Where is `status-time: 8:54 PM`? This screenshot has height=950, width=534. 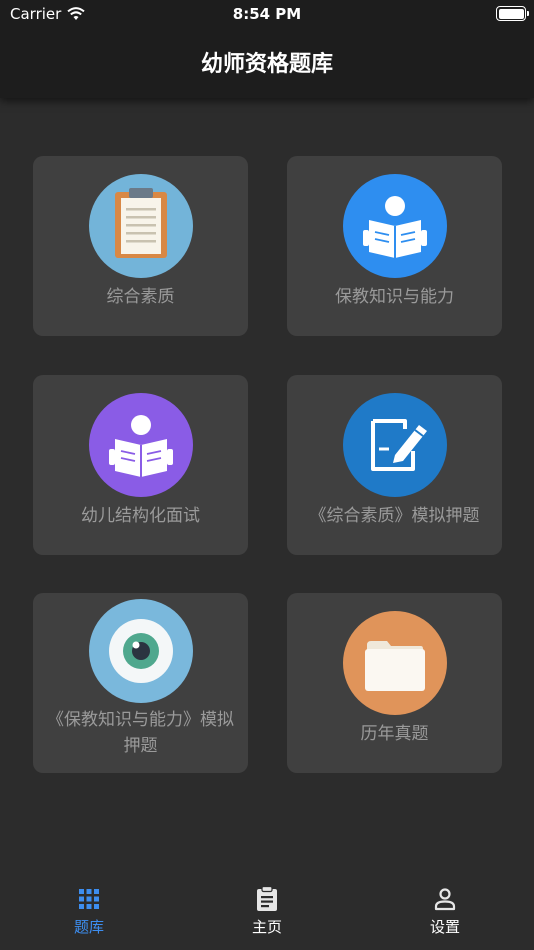
status-time: 8:54 PM is located at coordinates (267, 14).